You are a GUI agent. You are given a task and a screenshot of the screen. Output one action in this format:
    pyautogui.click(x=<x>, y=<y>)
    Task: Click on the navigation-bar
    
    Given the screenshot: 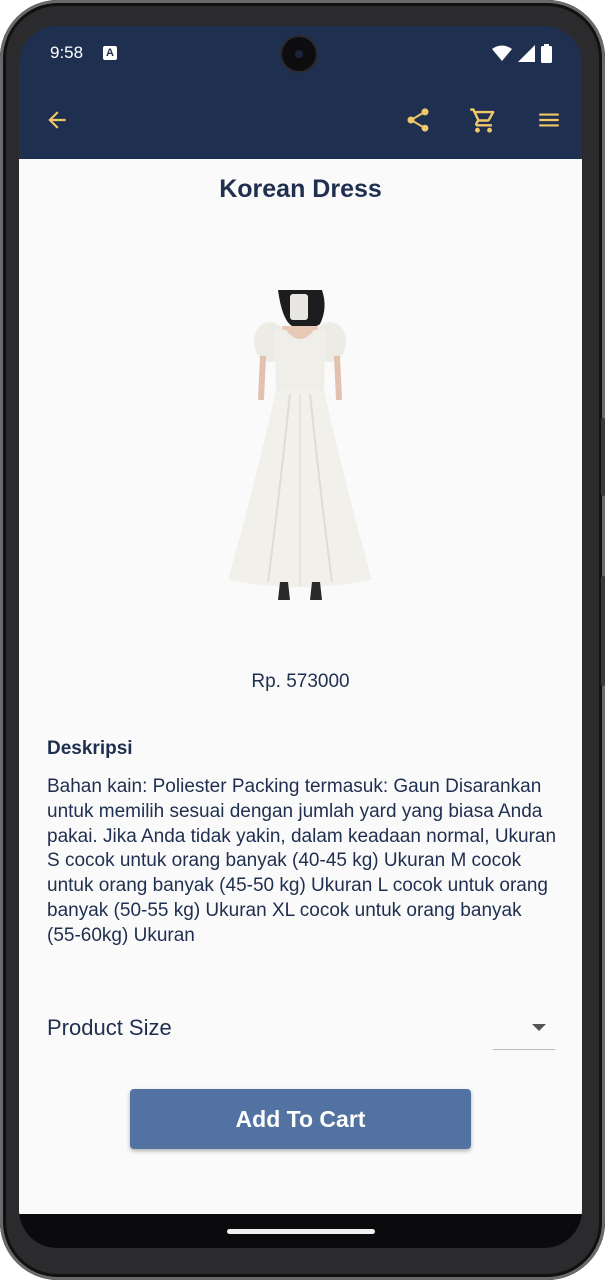 What is the action you would take?
    pyautogui.click(x=300, y=1231)
    